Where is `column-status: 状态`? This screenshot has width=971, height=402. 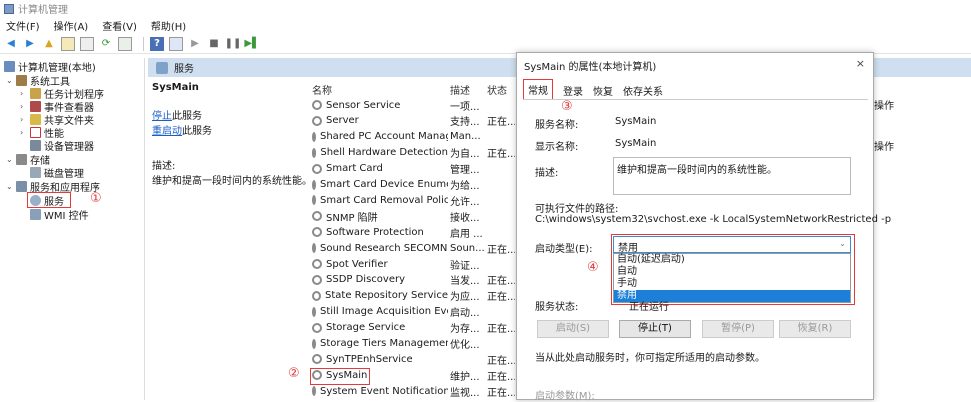
column-status: 状态 is located at coordinates (497, 89).